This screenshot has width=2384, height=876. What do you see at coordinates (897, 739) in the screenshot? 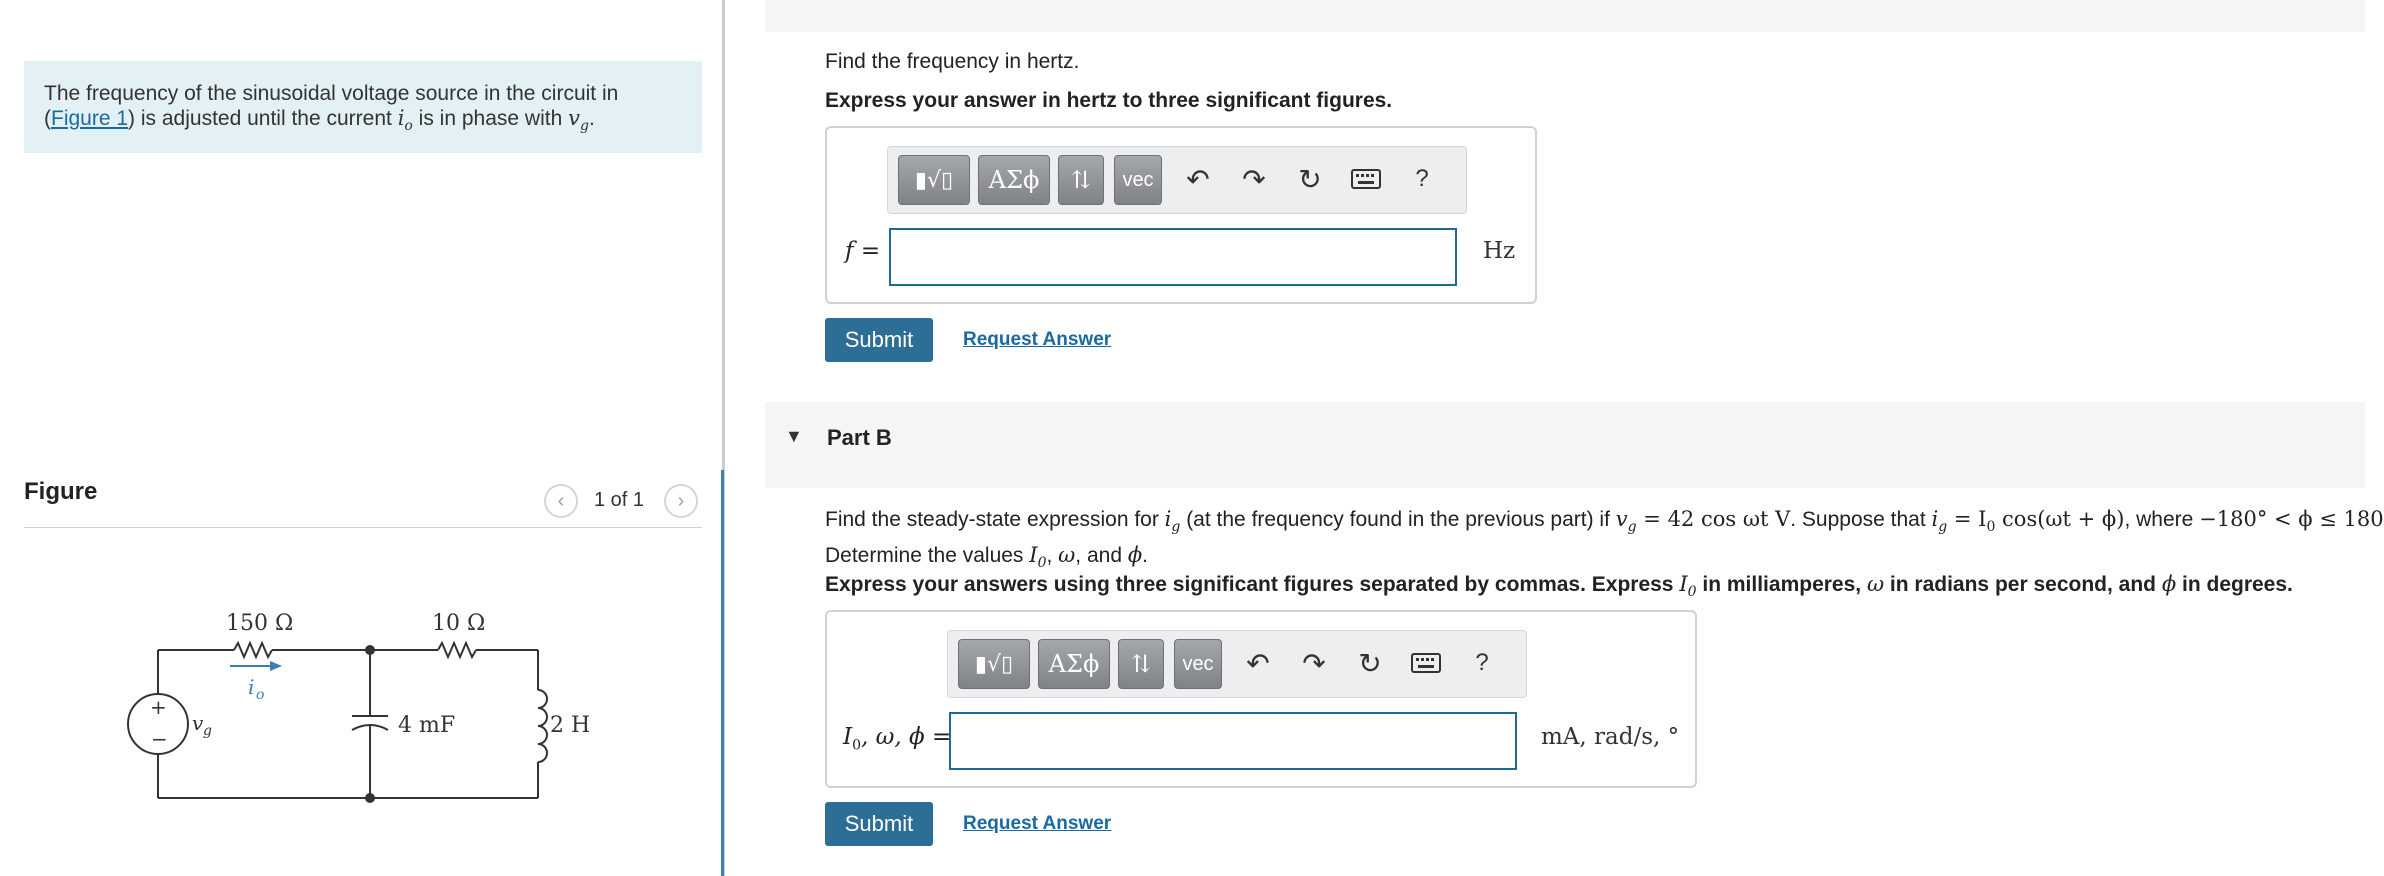
I see `part-b-label: I0, ω, ϕ =` at bounding box center [897, 739].